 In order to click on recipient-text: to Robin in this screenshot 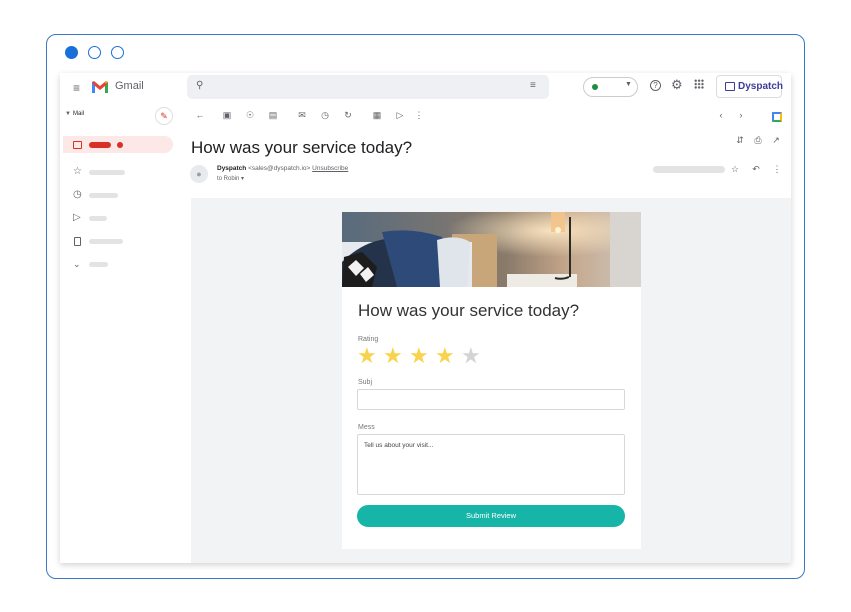, I will do `click(228, 179)`.